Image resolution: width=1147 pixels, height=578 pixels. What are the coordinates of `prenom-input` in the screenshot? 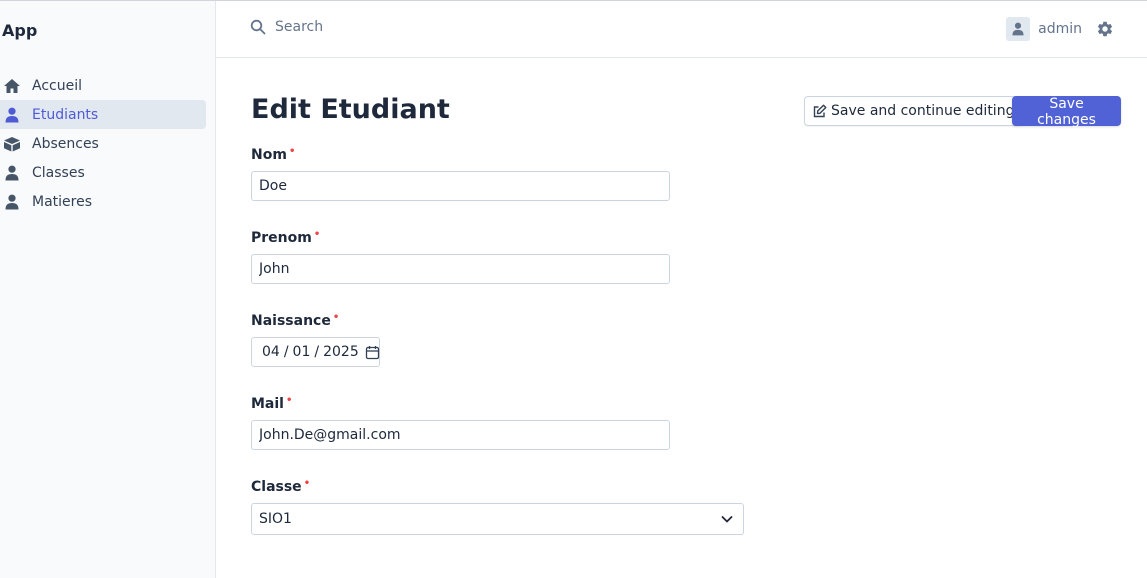 It's located at (460, 269).